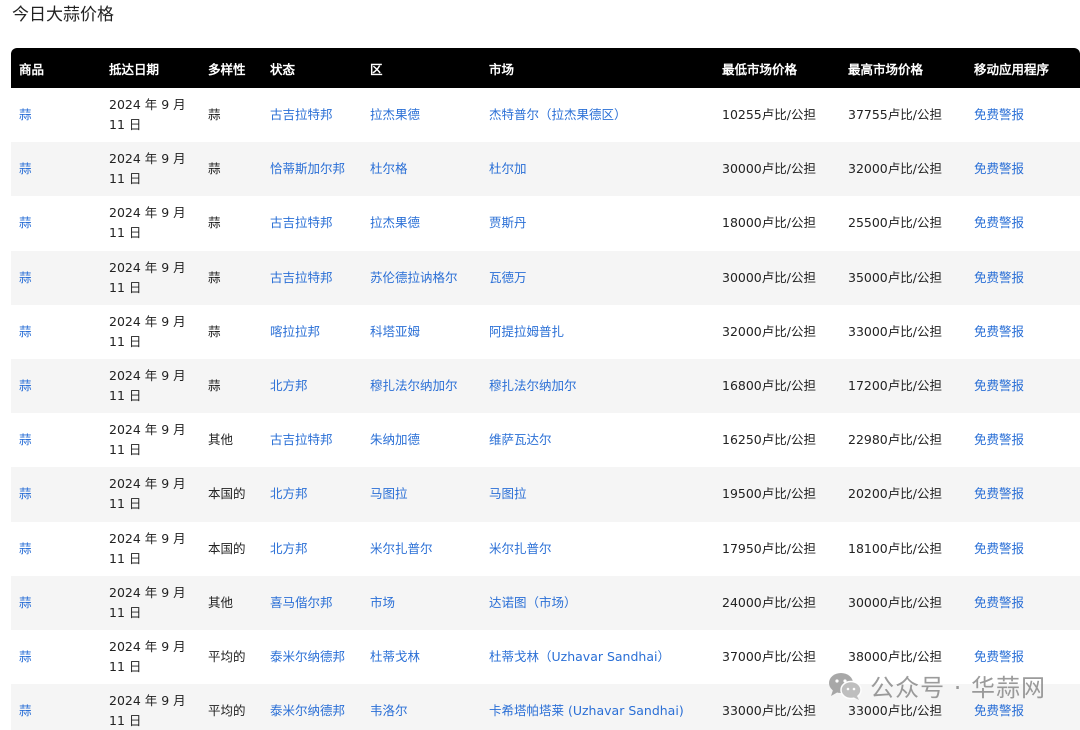 Image resolution: width=1080 pixels, height=730 pixels. Describe the element at coordinates (421, 440) in the screenshot. I see `district-link: 朱纳加德` at that location.